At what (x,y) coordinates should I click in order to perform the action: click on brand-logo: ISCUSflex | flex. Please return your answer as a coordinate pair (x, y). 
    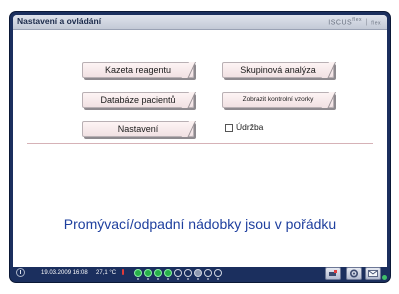
    Looking at the image, I should click on (354, 21).